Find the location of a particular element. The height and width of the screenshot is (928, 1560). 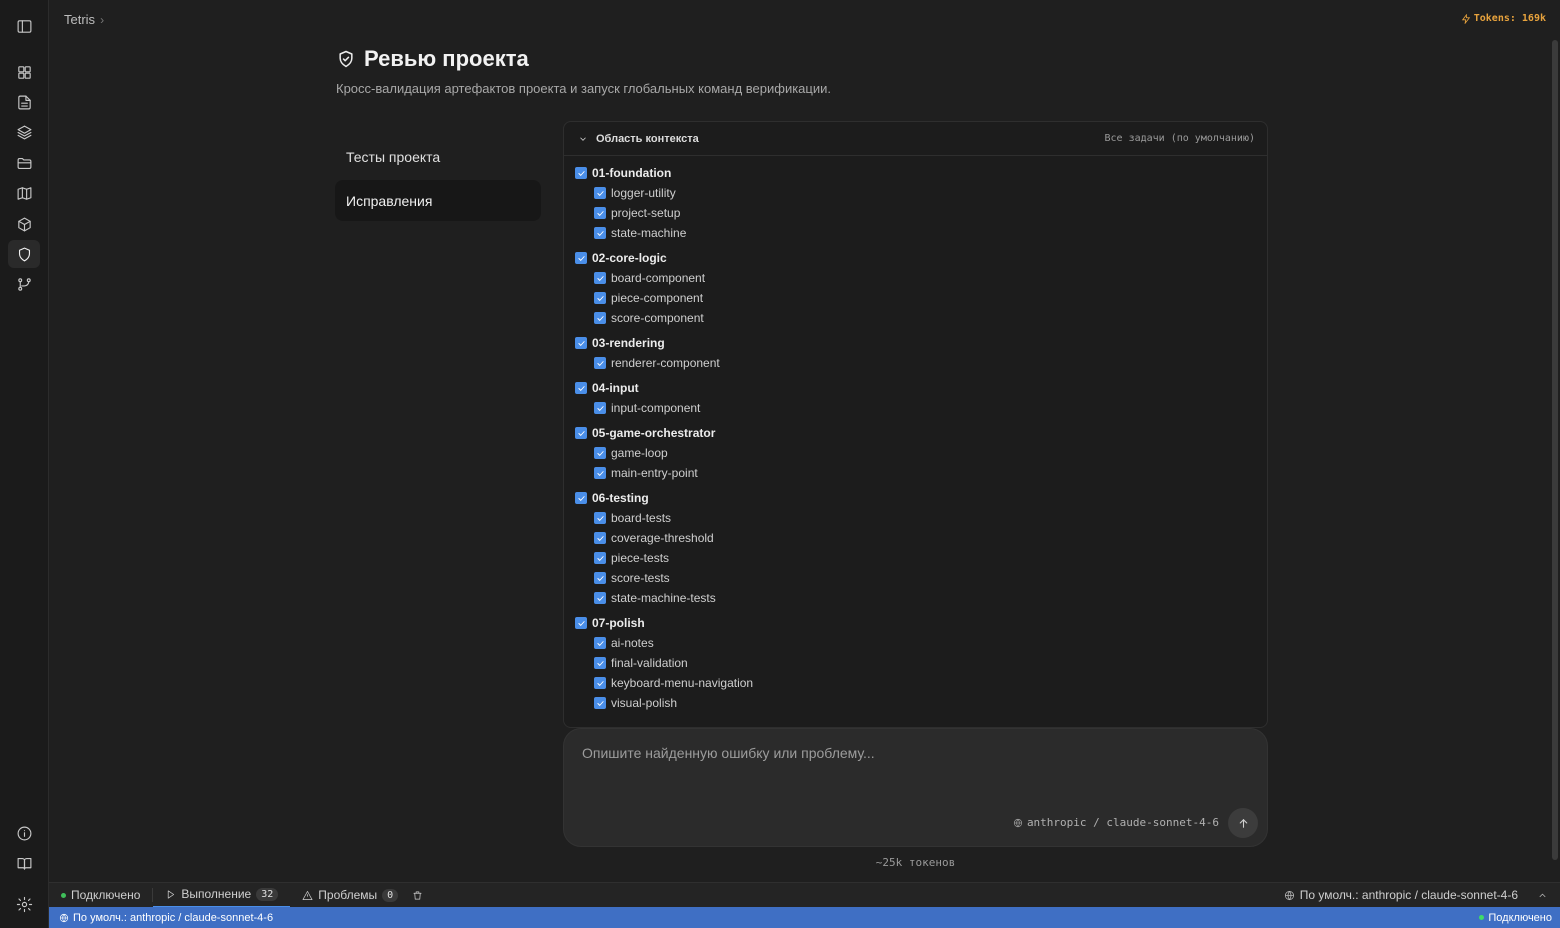

grid-icon is located at coordinates (24, 72).